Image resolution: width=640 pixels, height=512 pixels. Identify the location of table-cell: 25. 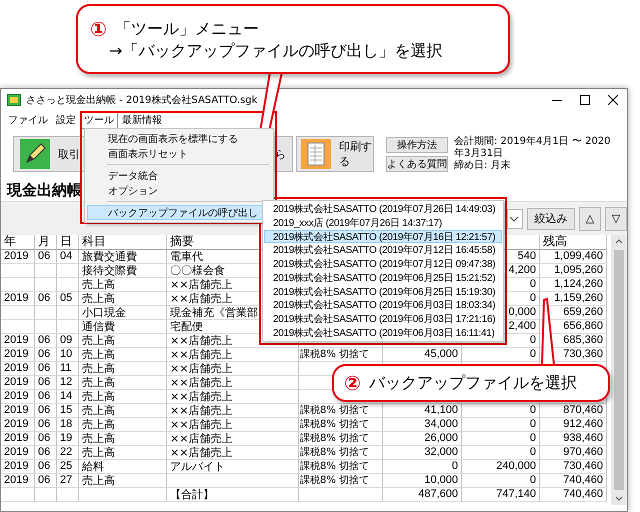
(68, 467).